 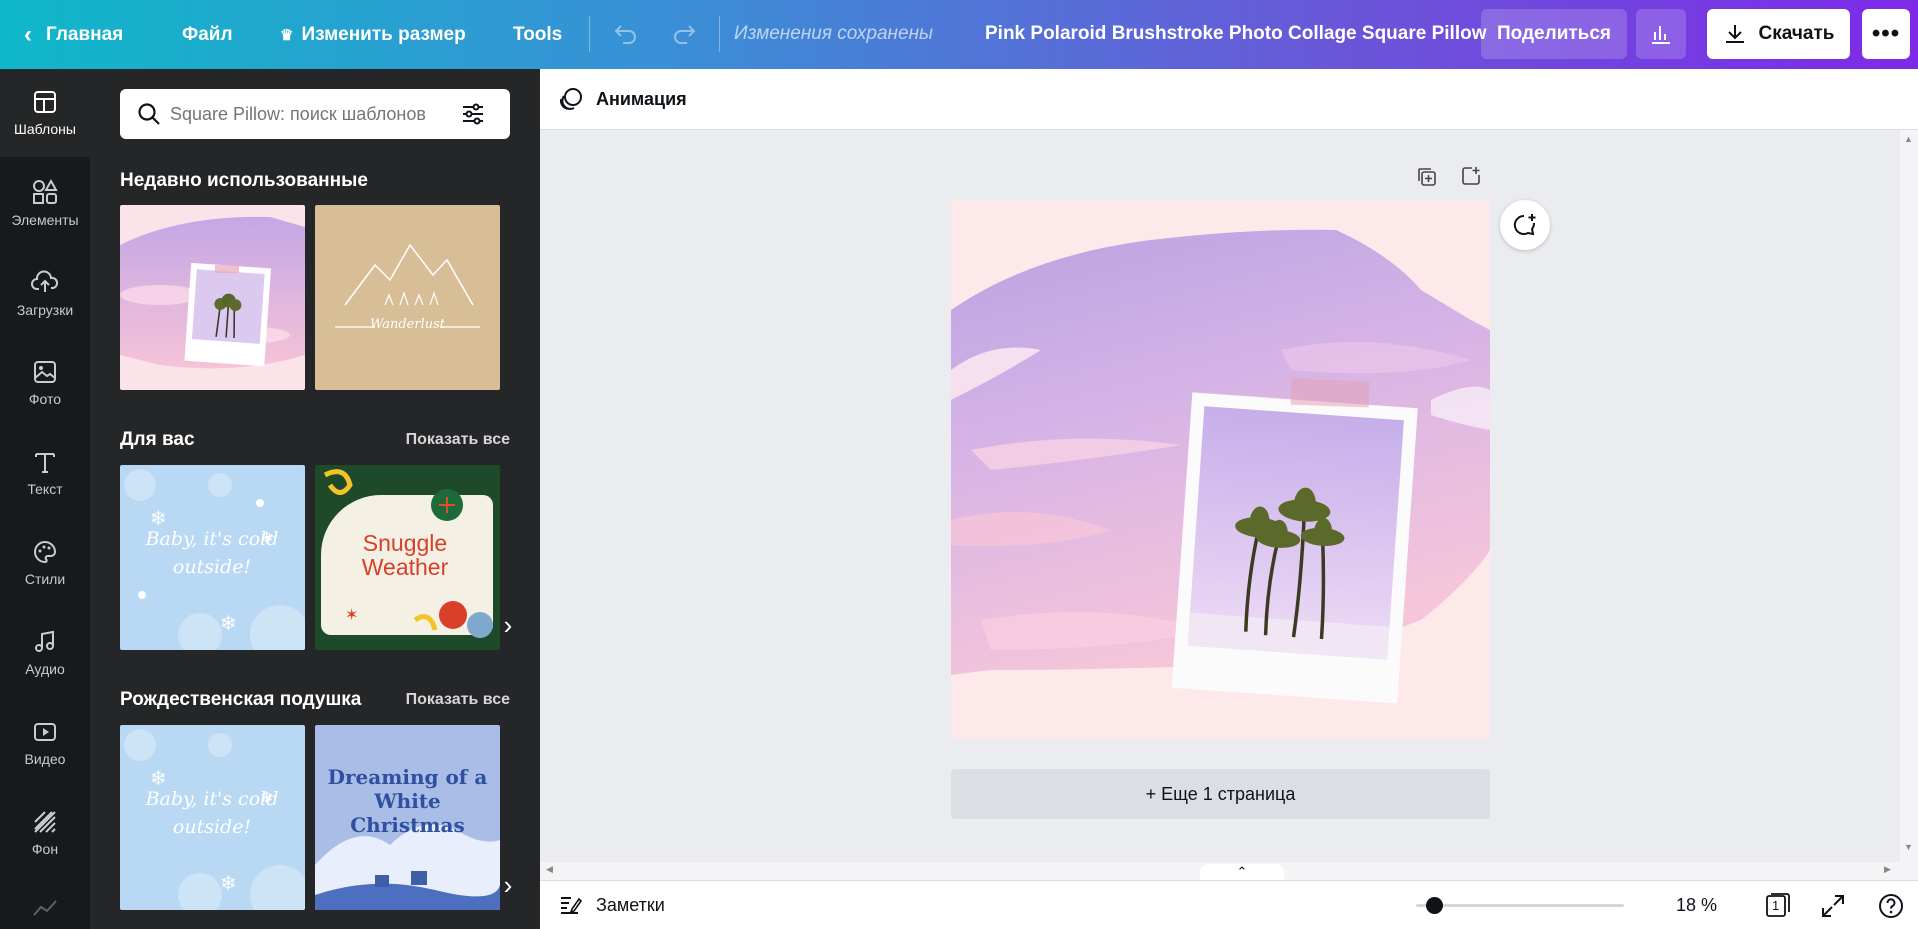 What do you see at coordinates (149, 114) in the screenshot?
I see `search-icon` at bounding box center [149, 114].